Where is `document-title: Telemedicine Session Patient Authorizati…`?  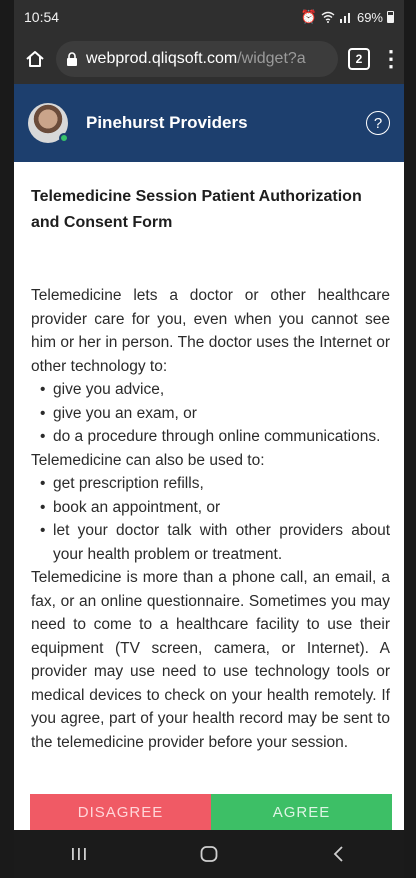 document-title: Telemedicine Session Patient Authorizati… is located at coordinates (196, 209).